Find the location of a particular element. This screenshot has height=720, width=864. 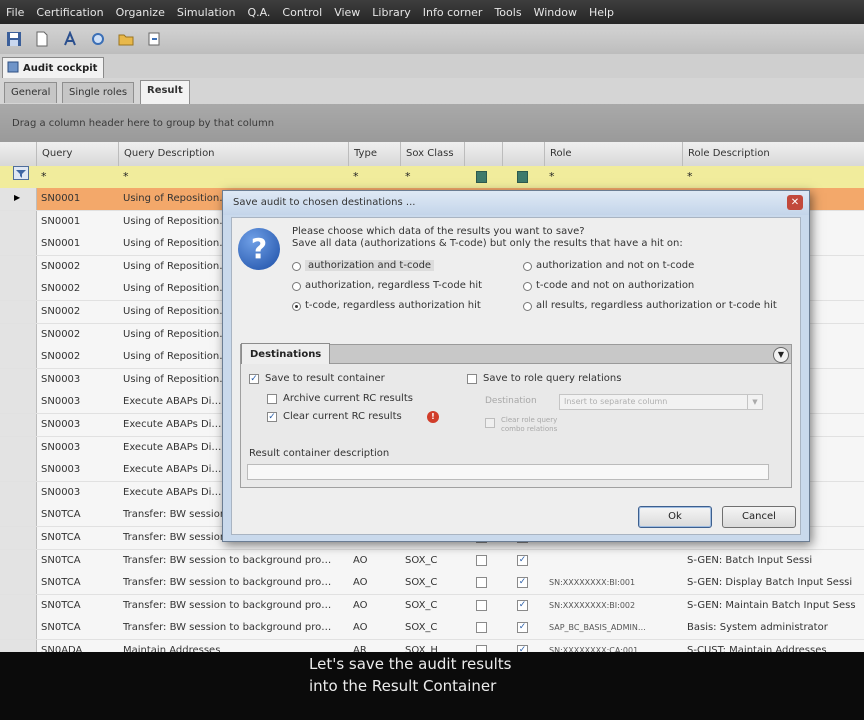

radio-auth-and-tcode-label: authorization and t-code is located at coordinates (370, 265).